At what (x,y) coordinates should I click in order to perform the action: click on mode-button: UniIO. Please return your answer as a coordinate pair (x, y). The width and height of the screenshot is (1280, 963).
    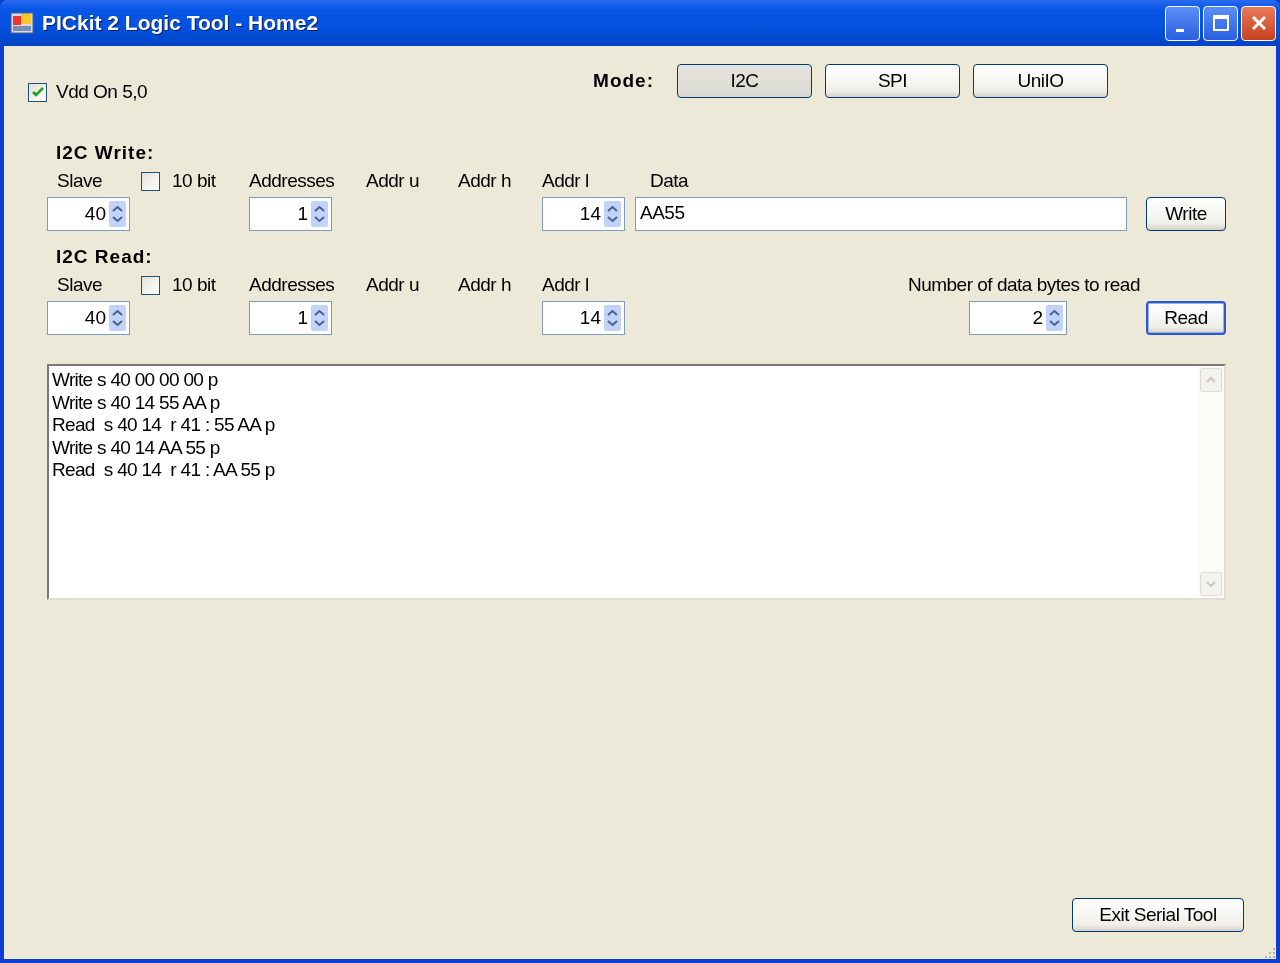
    Looking at the image, I should click on (1040, 81).